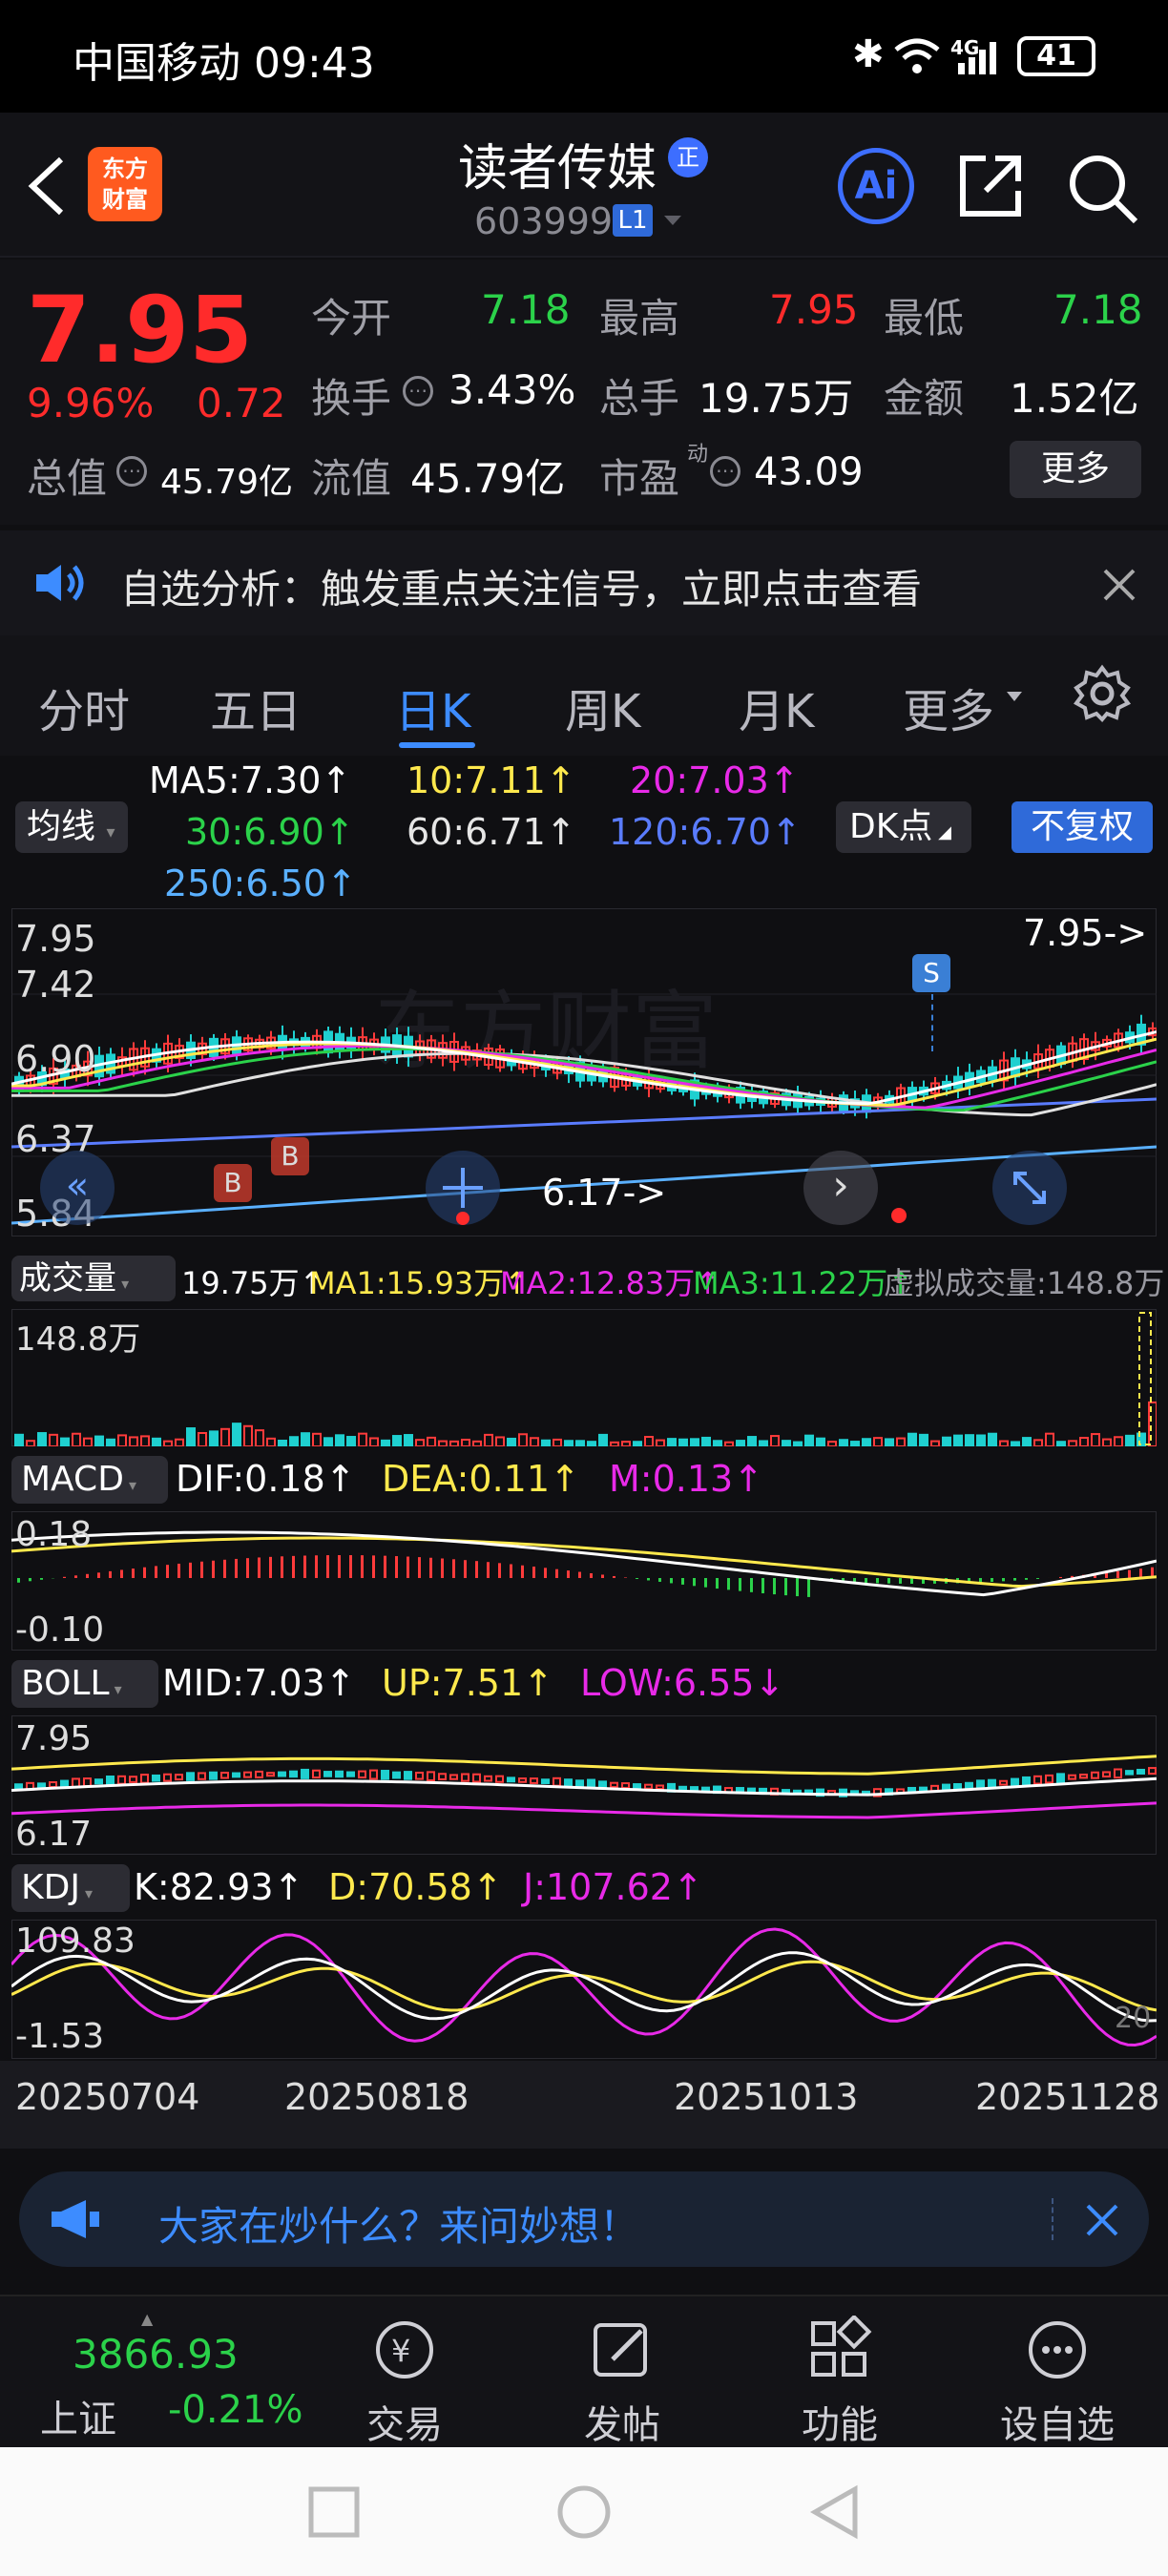 This screenshot has width=1168, height=2576. Describe the element at coordinates (602, 707) in the screenshot. I see `tab-weekly-k: 周K` at that location.